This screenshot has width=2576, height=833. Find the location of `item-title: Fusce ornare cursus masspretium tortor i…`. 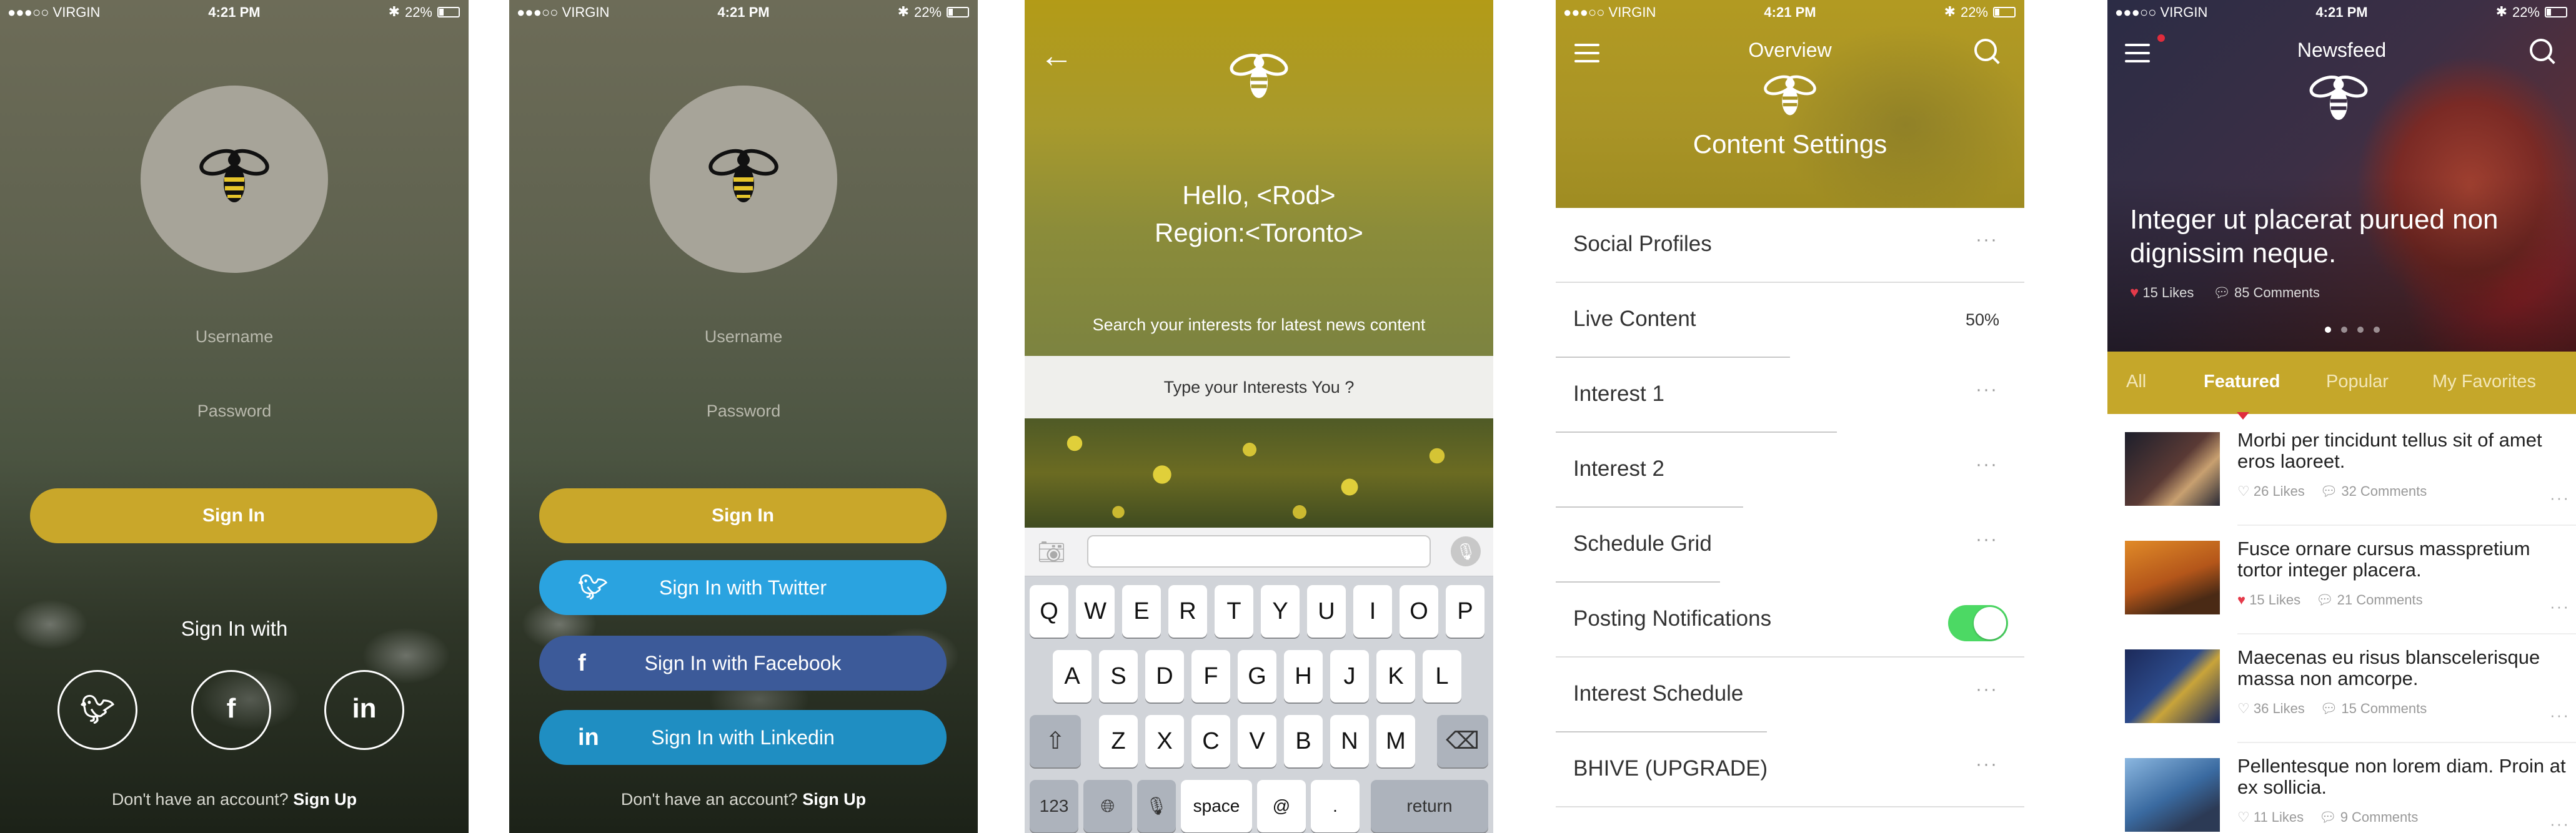

item-title: Fusce ornare cursus masspretium tortor i… is located at coordinates (2403, 559).